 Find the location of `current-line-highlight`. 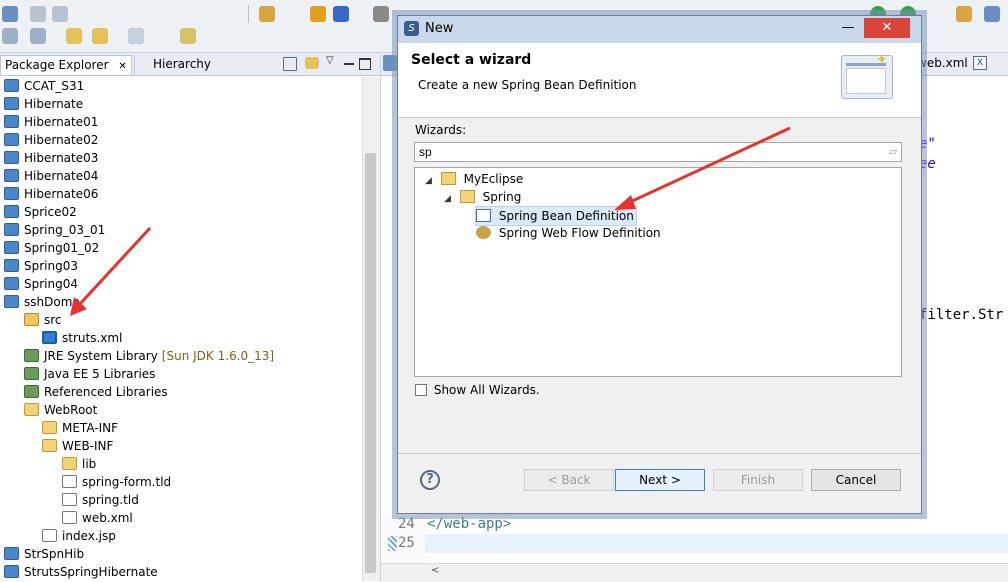

current-line-highlight is located at coordinates (716, 543).